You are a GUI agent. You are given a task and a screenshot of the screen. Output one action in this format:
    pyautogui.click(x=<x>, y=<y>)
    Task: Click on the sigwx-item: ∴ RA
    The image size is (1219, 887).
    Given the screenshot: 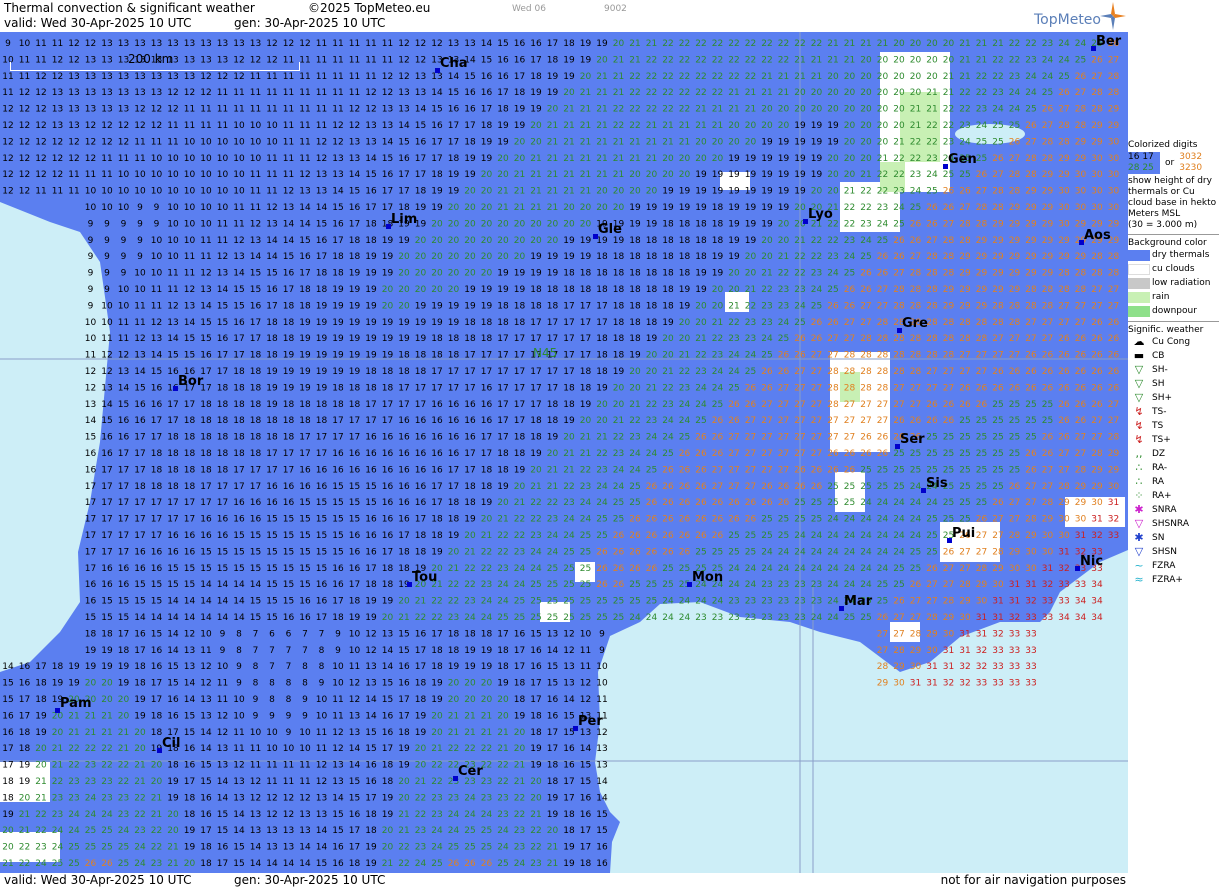 What is the action you would take?
    pyautogui.click(x=1173, y=482)
    